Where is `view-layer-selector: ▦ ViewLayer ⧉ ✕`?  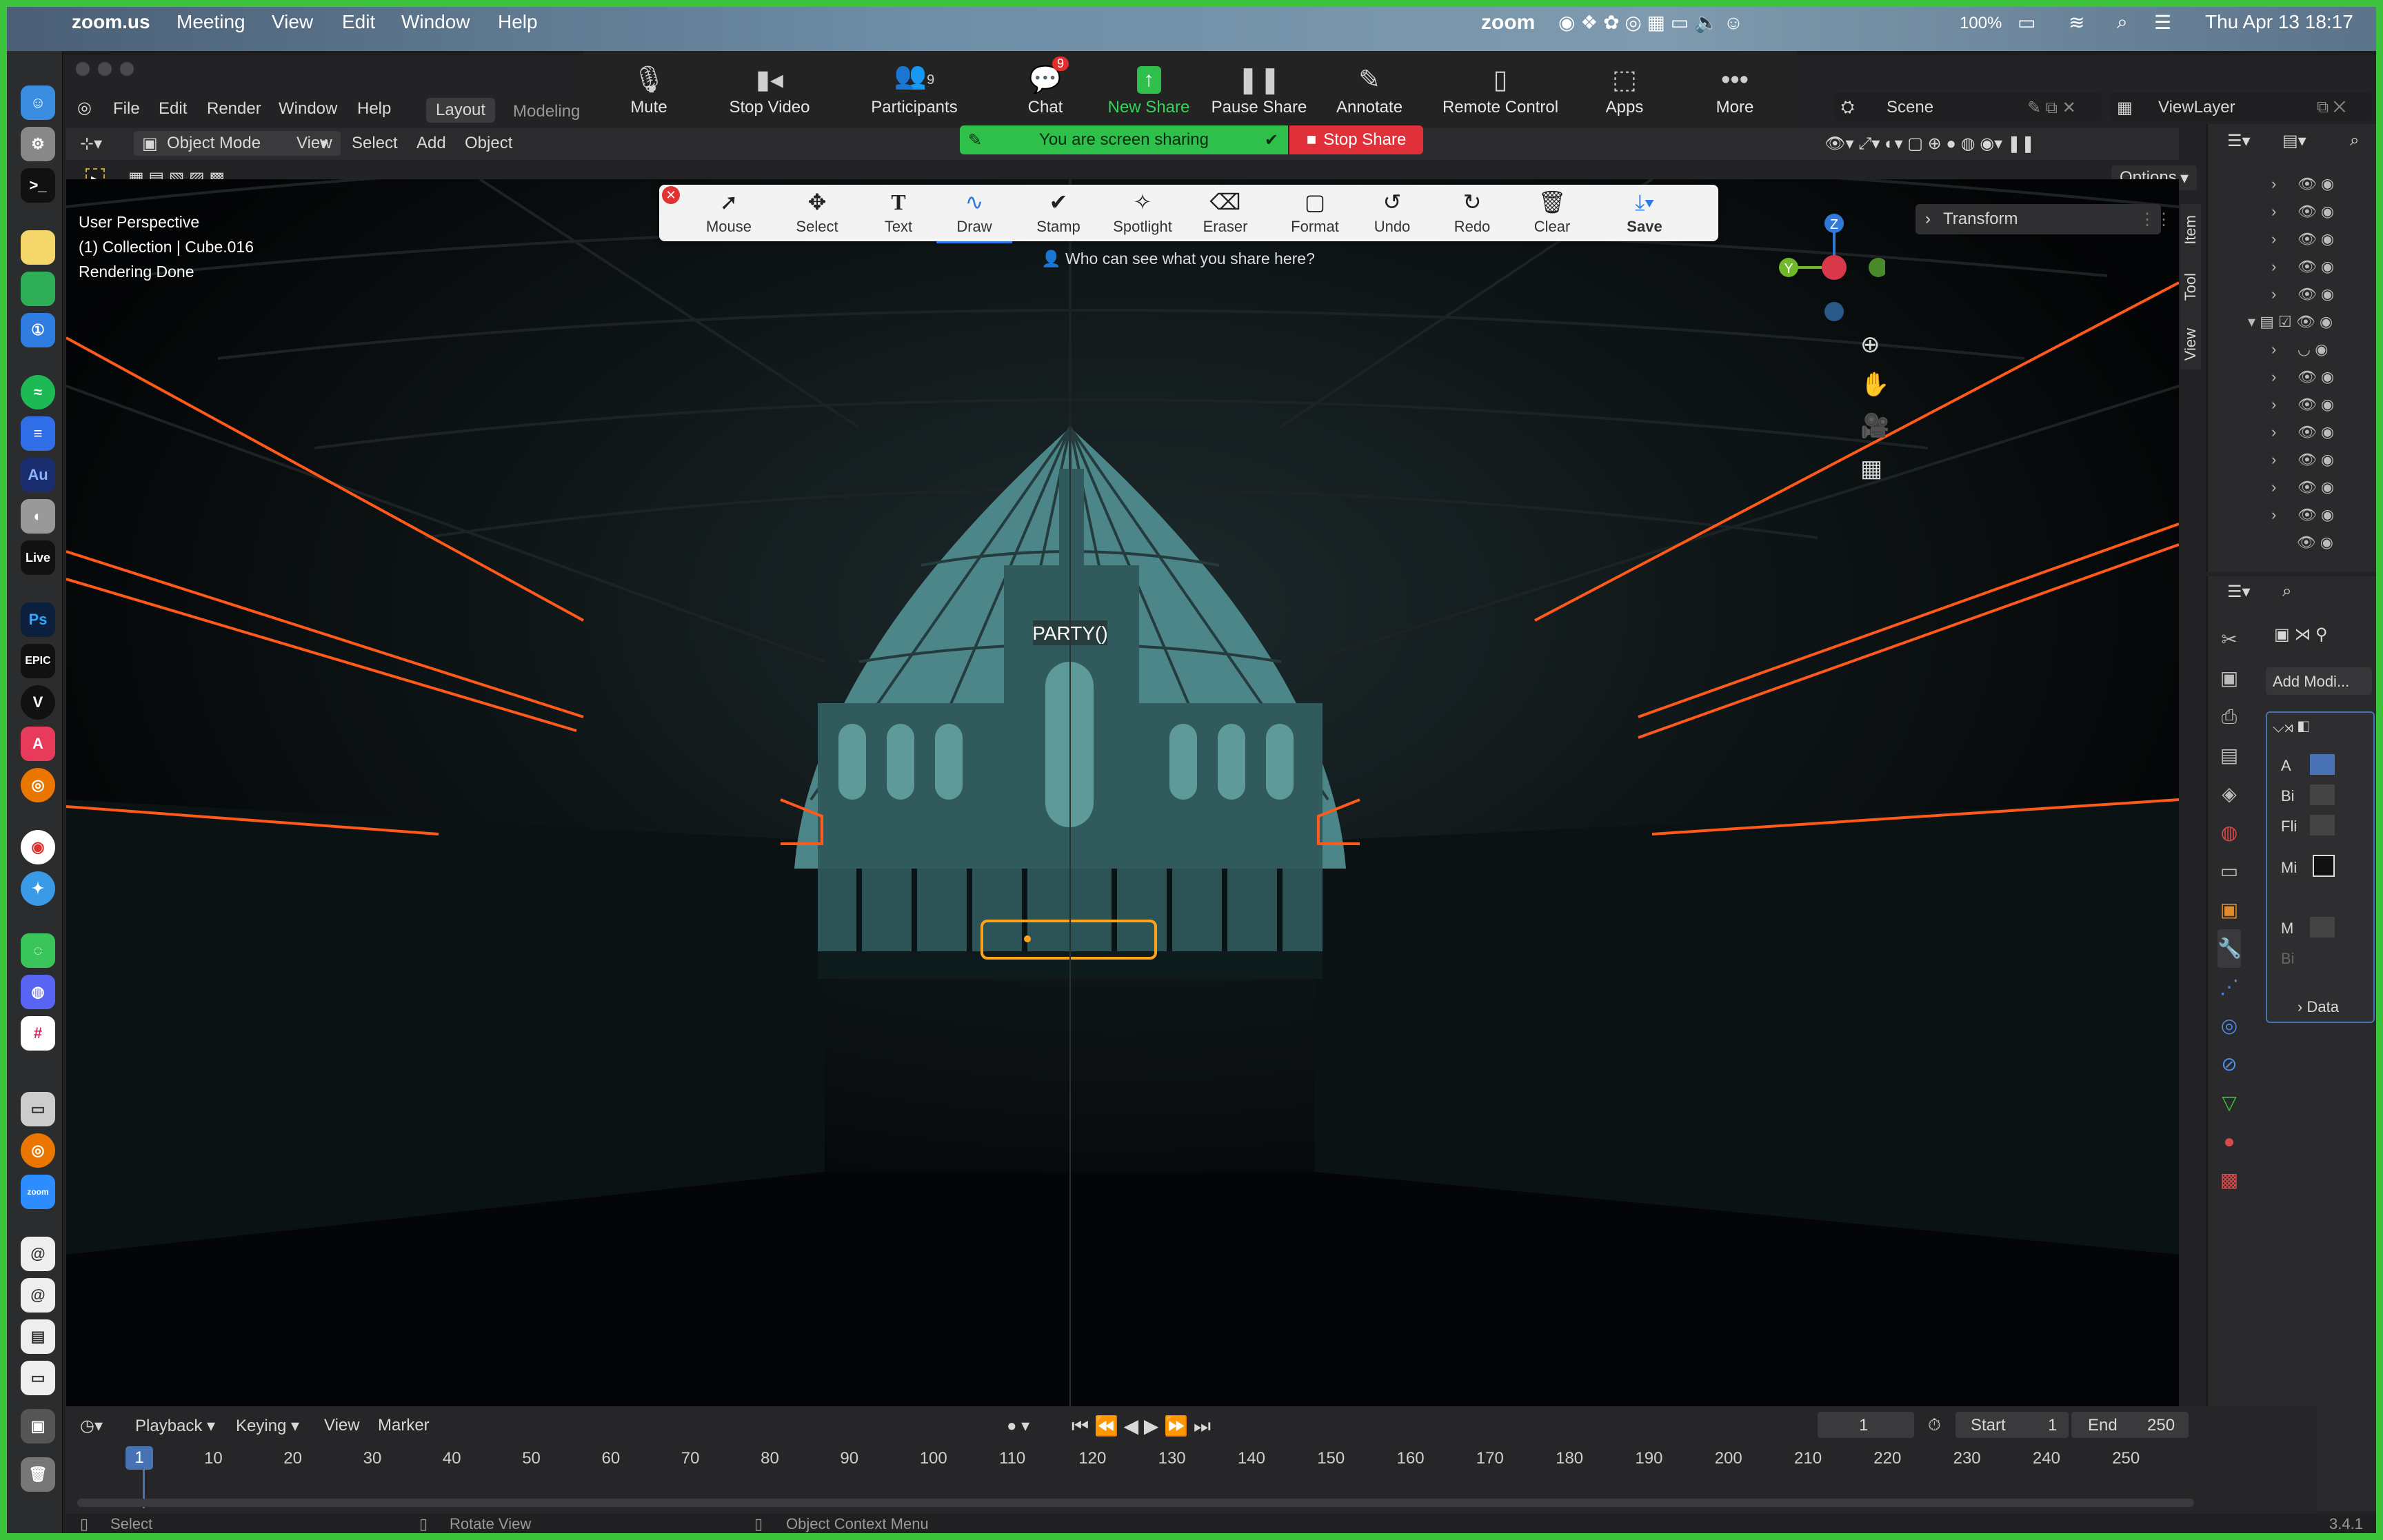
view-layer-selector: ▦ ViewLayer ⧉ ✕ is located at coordinates (2241, 106).